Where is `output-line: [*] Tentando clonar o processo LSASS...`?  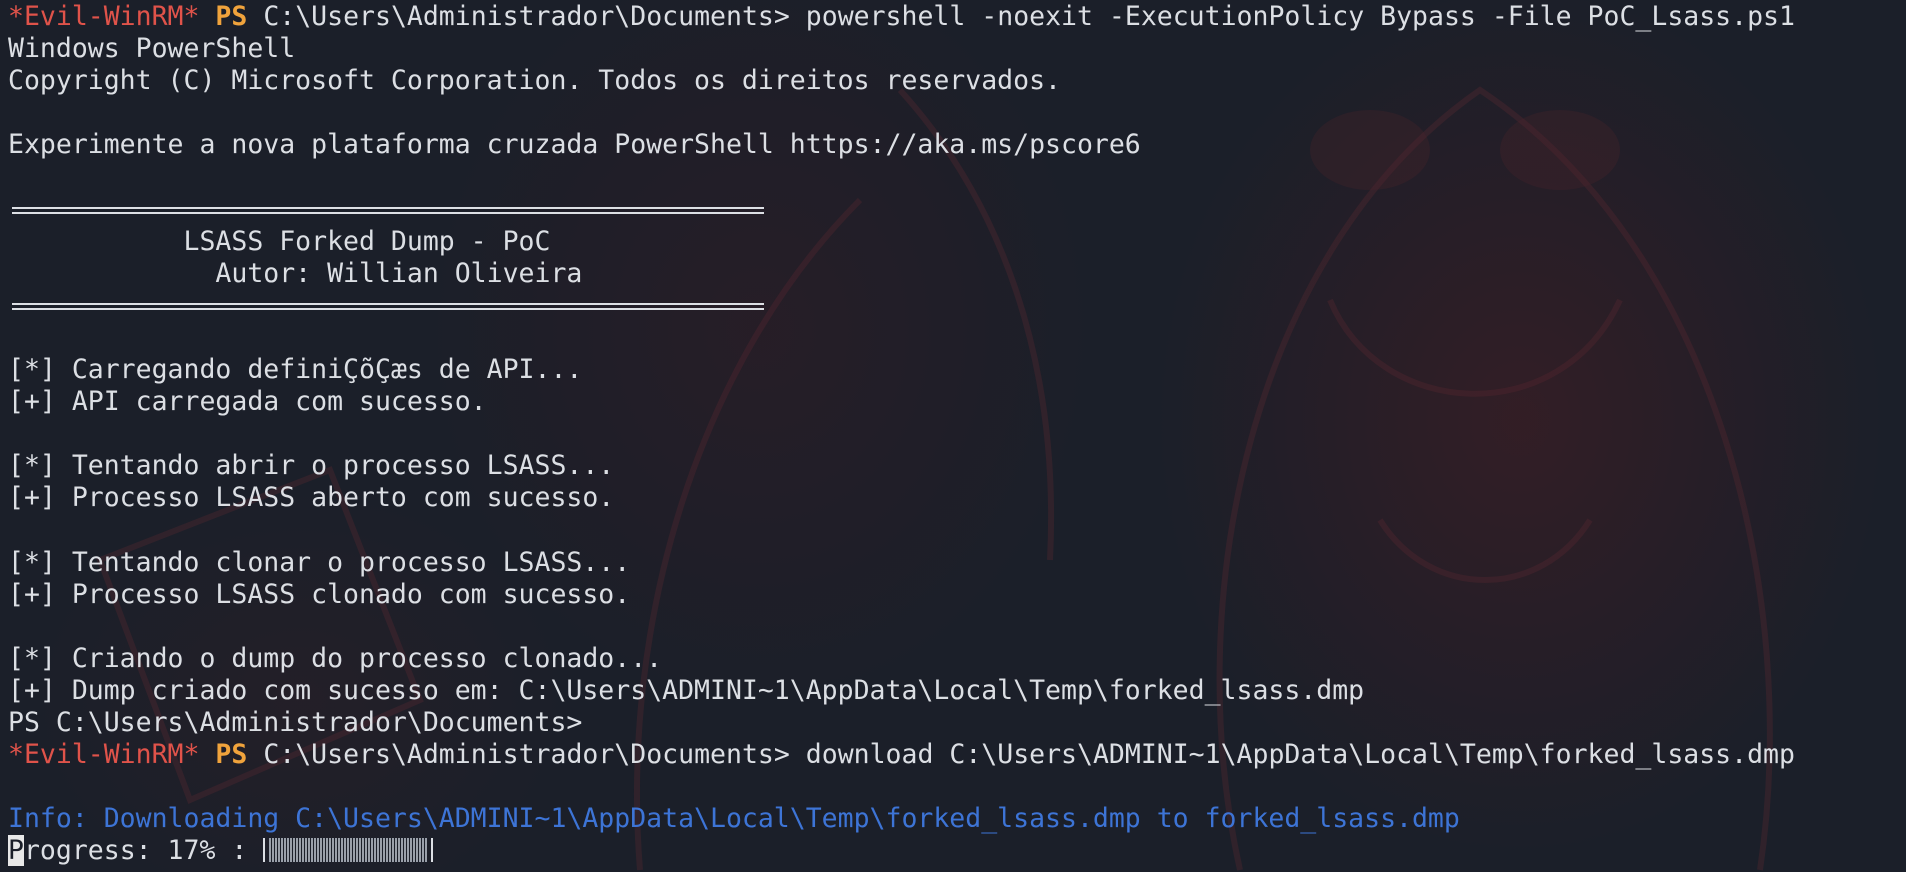
output-line: [*] Tentando clonar o processo LSASS... is located at coordinates (953, 563).